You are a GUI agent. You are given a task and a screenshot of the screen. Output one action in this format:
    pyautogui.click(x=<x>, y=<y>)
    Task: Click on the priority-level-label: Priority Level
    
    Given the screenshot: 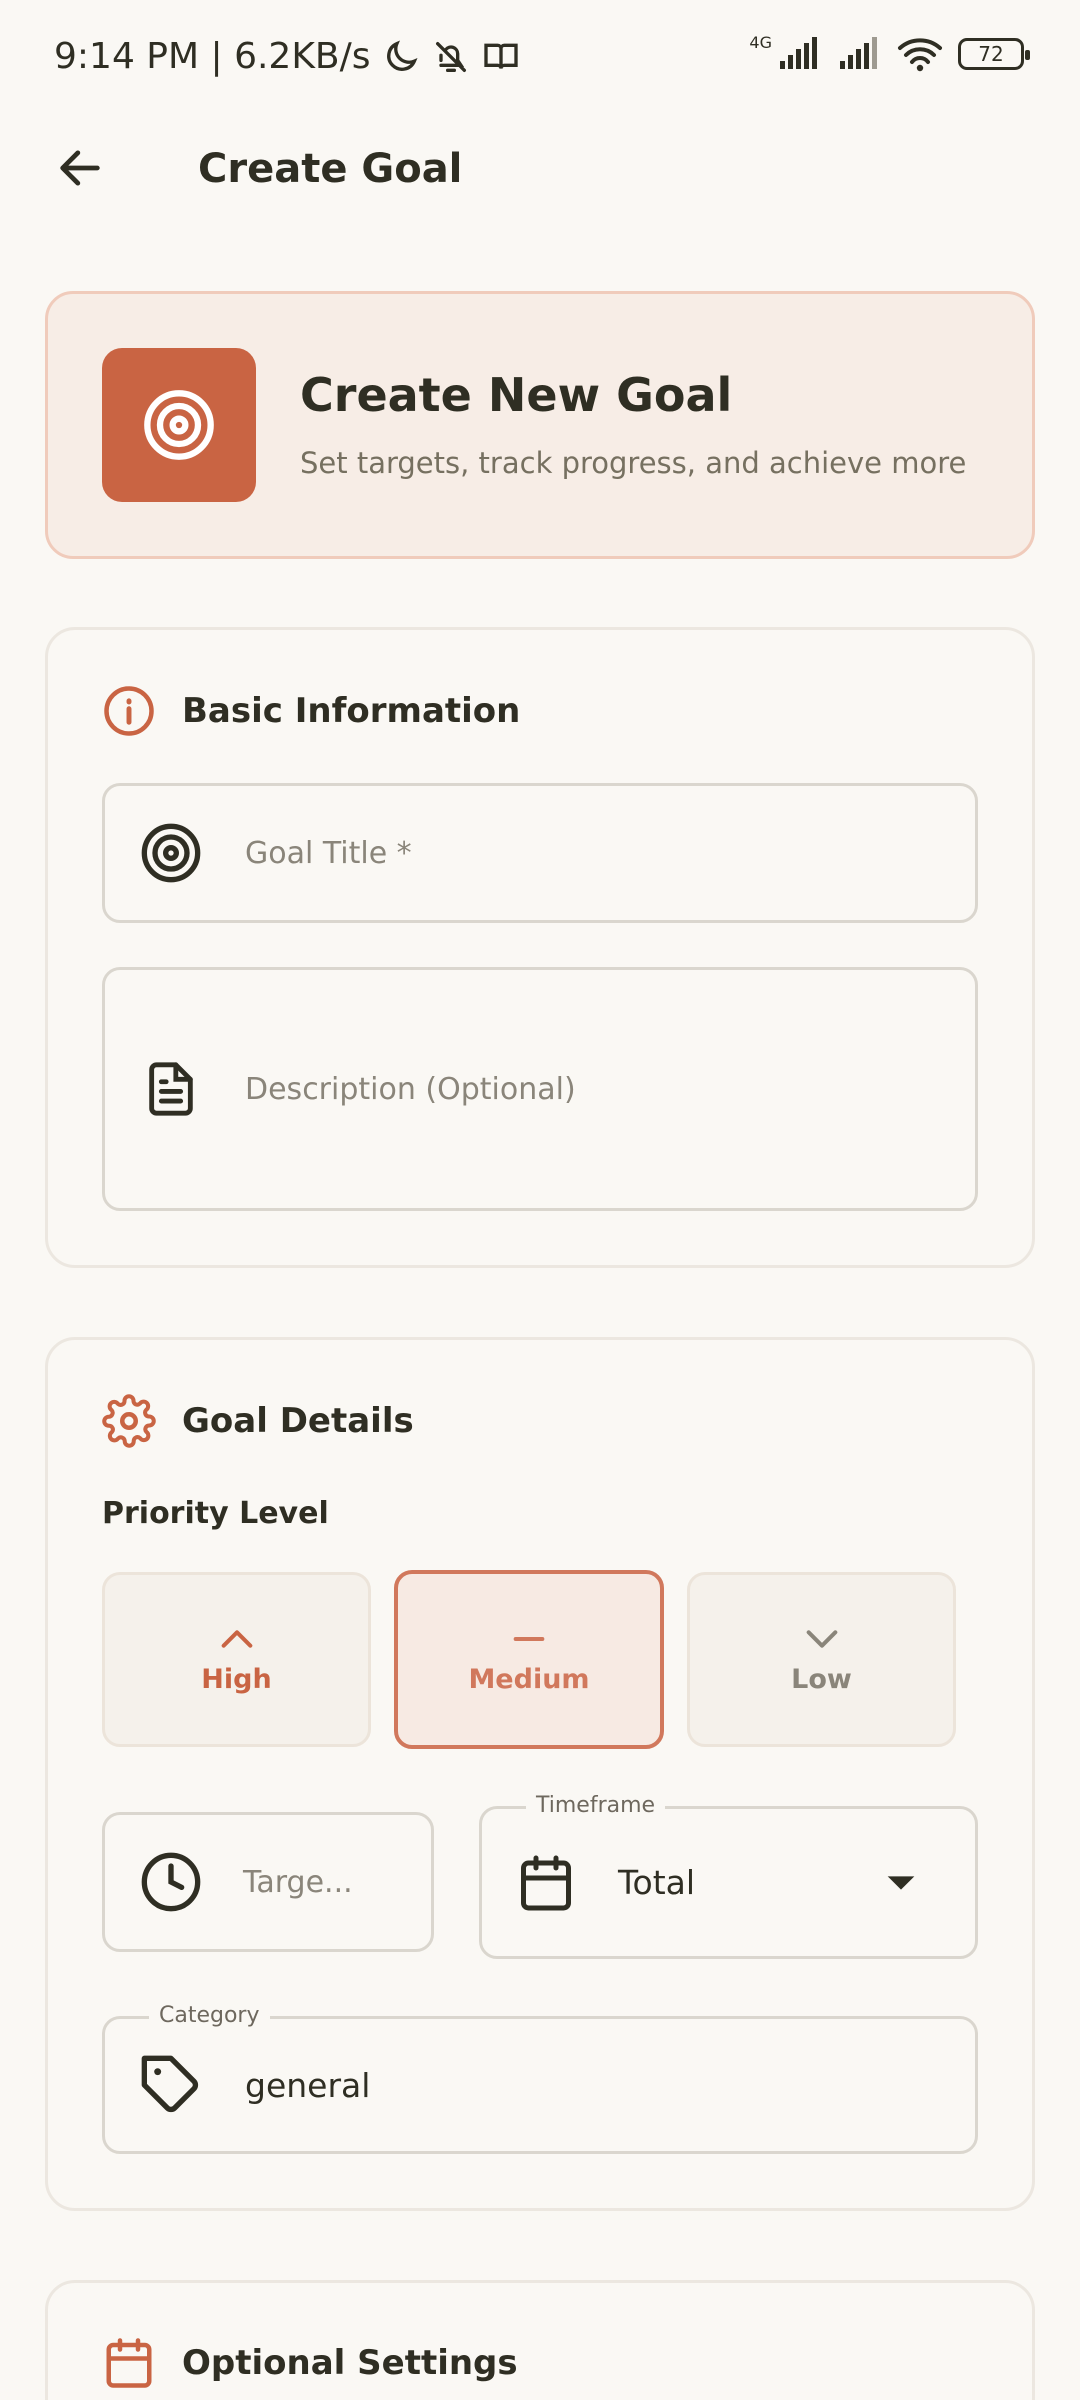 What is the action you would take?
    pyautogui.click(x=215, y=1513)
    